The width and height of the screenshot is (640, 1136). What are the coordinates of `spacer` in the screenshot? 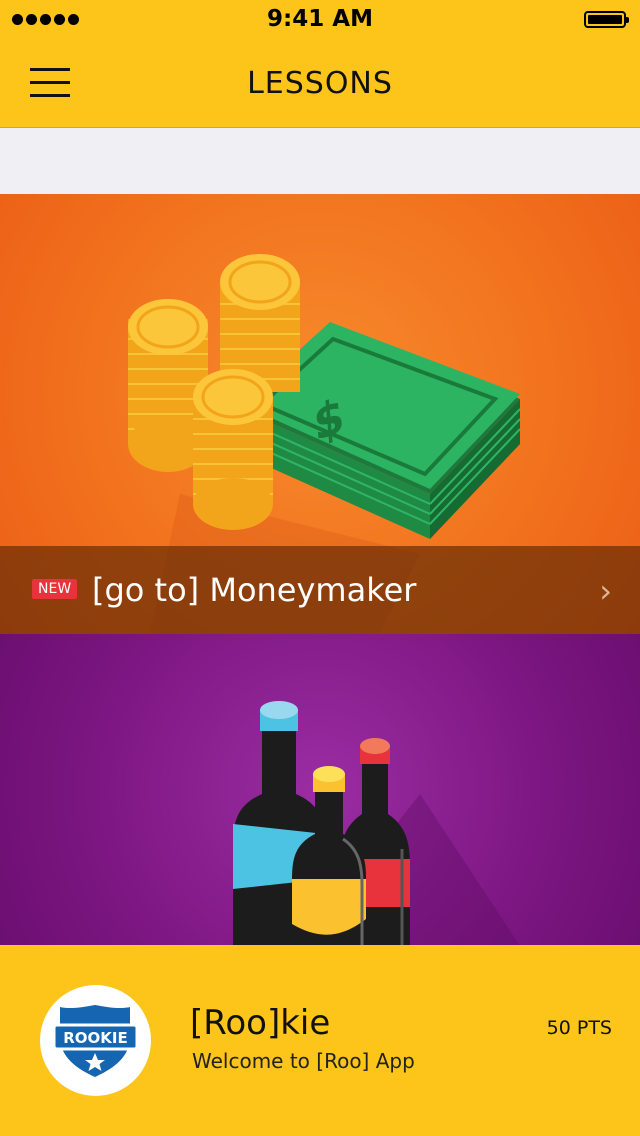 It's located at (320, 161).